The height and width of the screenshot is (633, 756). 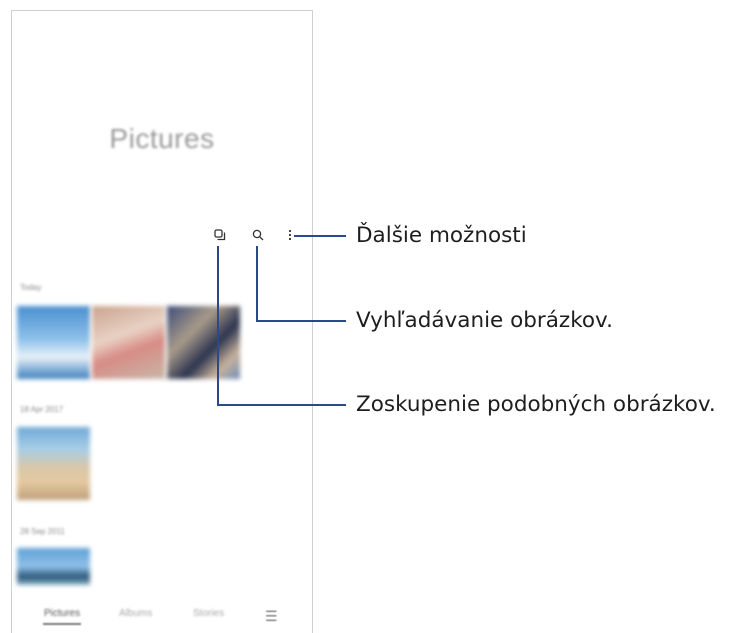 What do you see at coordinates (271, 616) in the screenshot?
I see `hamburger-menu-icon: ☰` at bounding box center [271, 616].